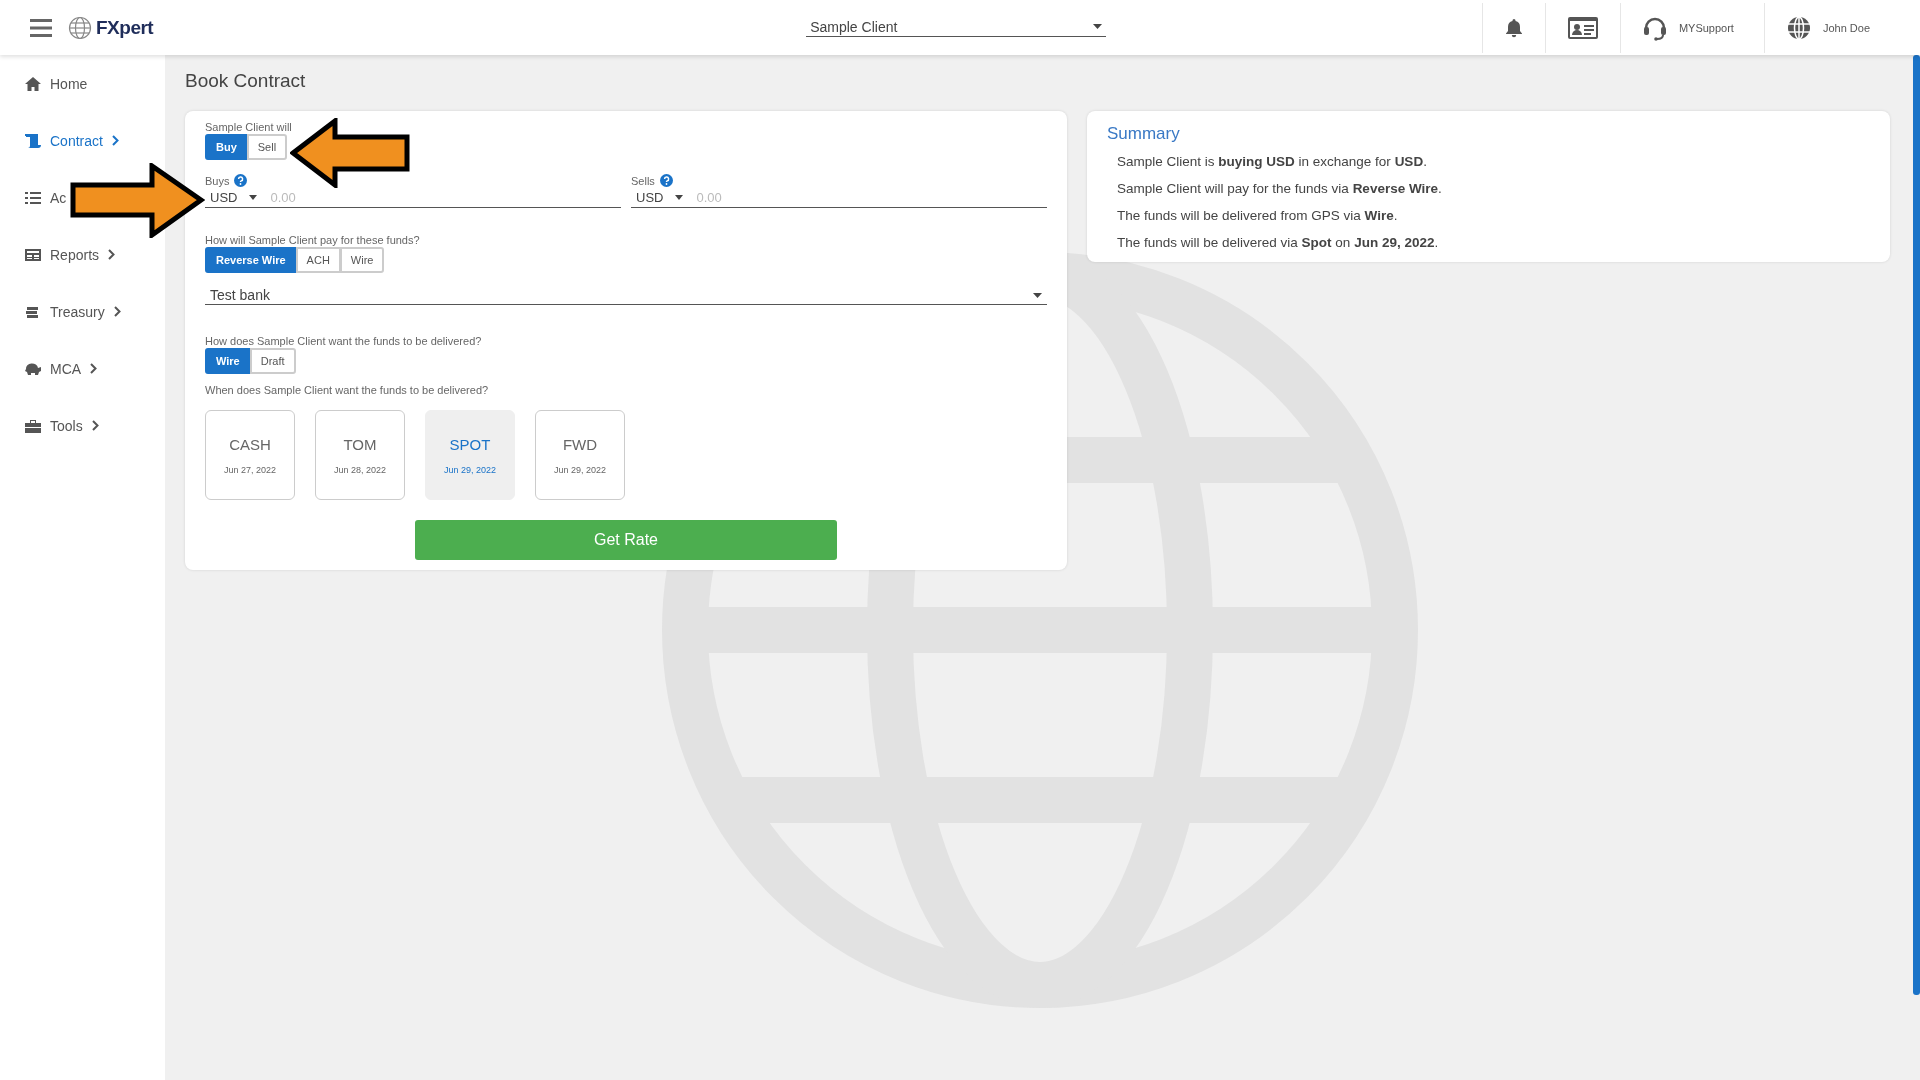 This screenshot has height=1080, width=1920. I want to click on checklist-icon, so click(33, 197).